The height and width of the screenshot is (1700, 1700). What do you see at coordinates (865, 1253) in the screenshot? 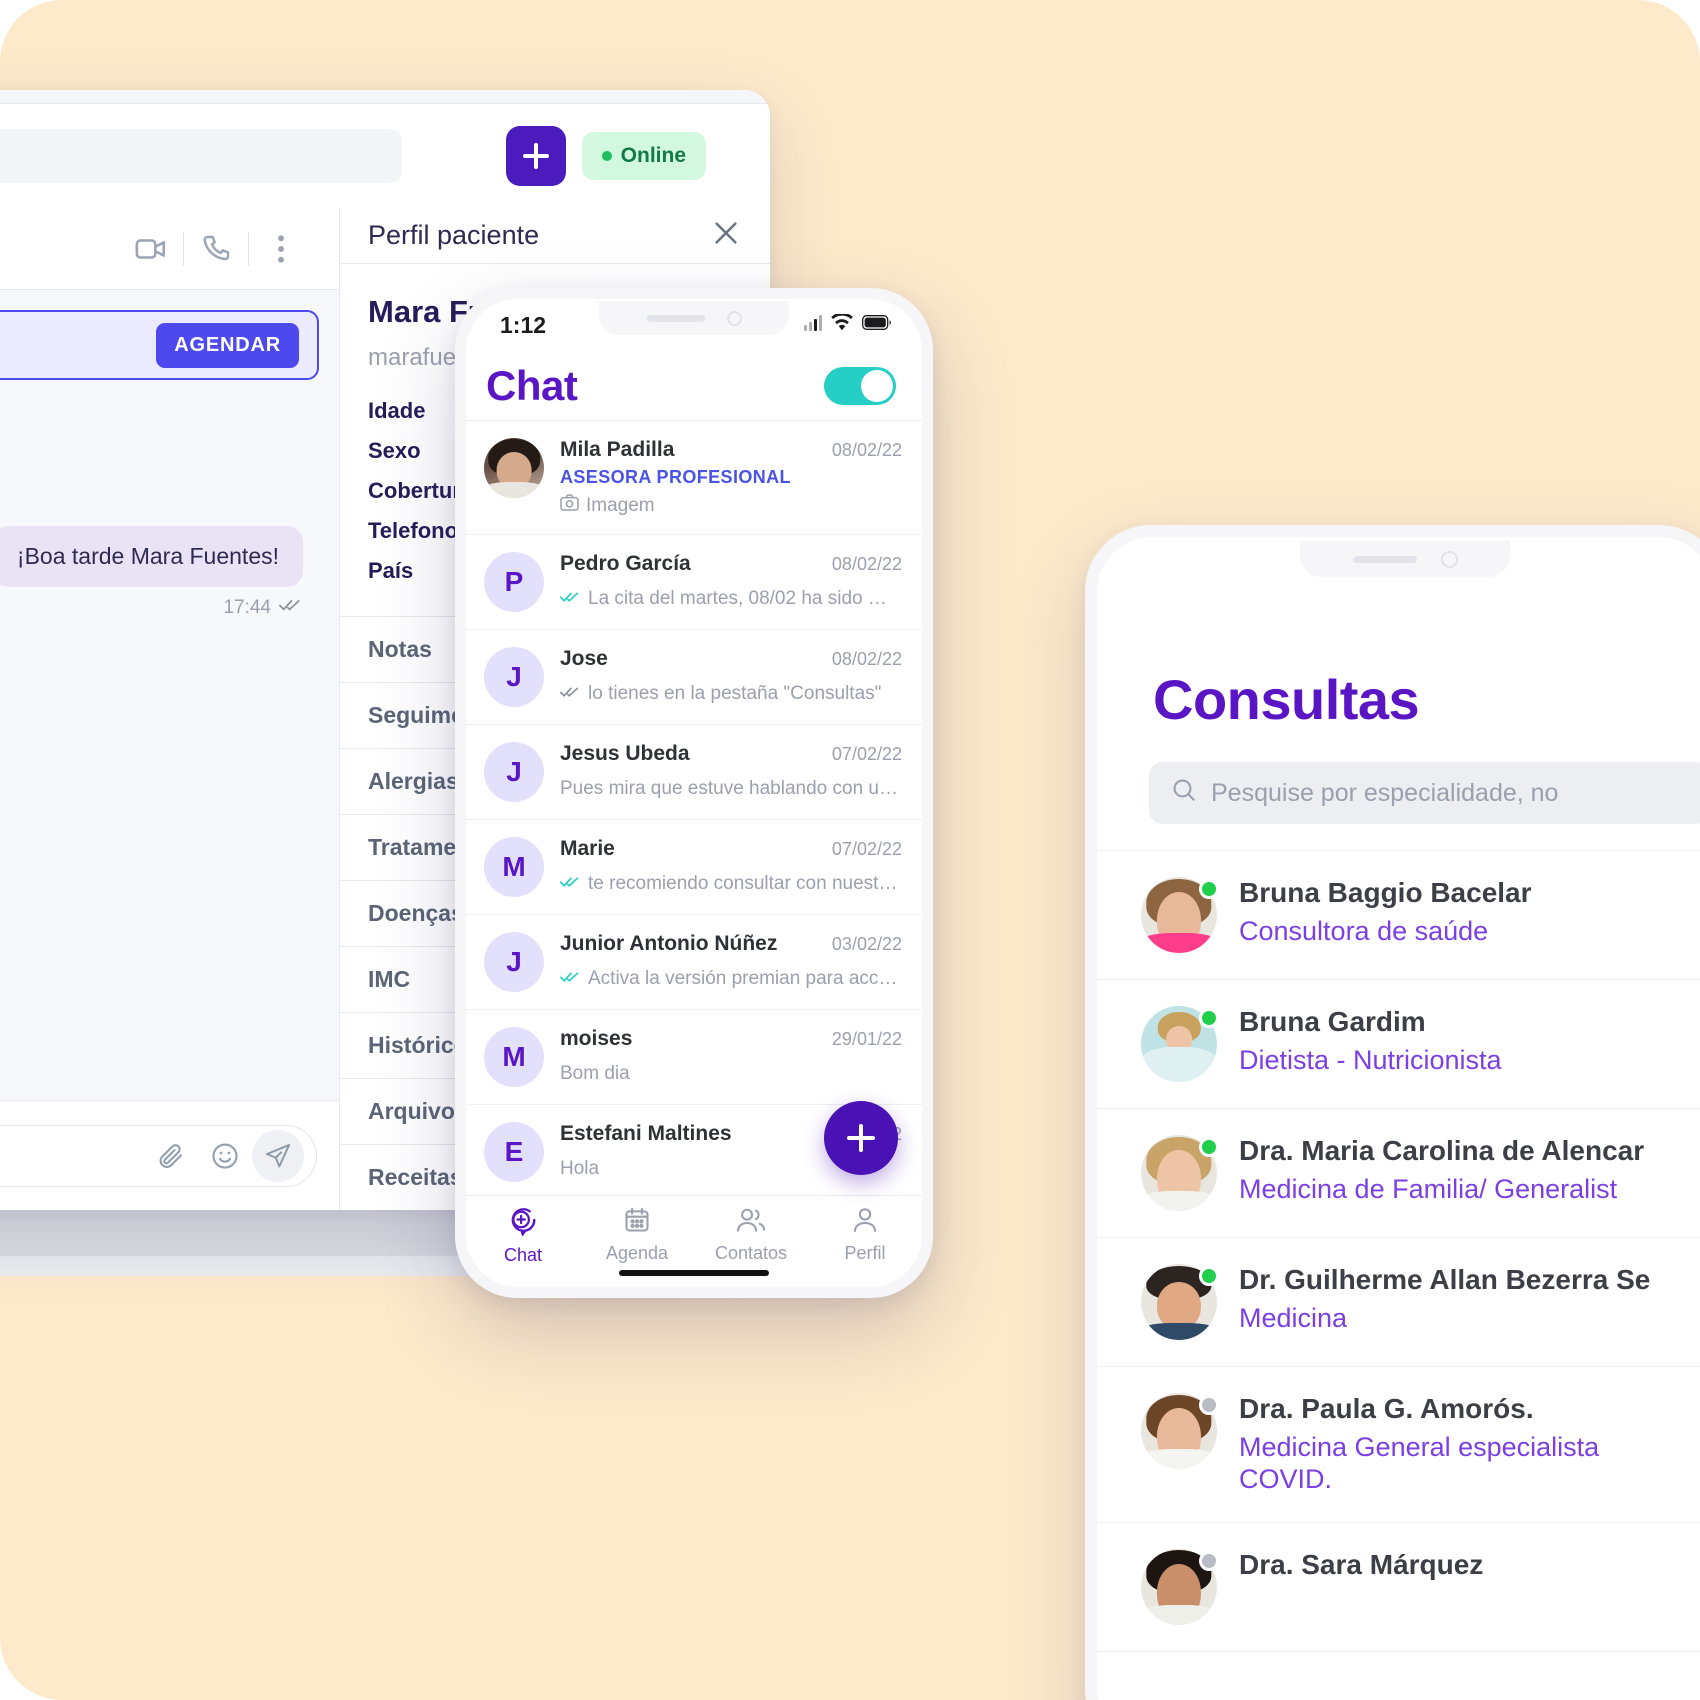
I see `tab-label: Perfil` at bounding box center [865, 1253].